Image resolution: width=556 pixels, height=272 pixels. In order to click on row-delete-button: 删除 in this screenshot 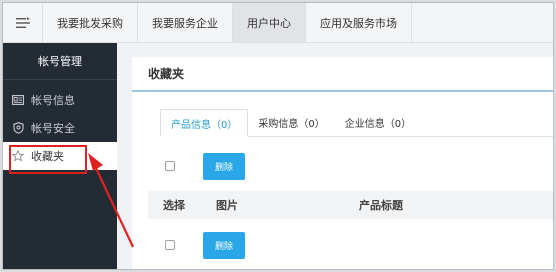, I will do `click(224, 245)`.